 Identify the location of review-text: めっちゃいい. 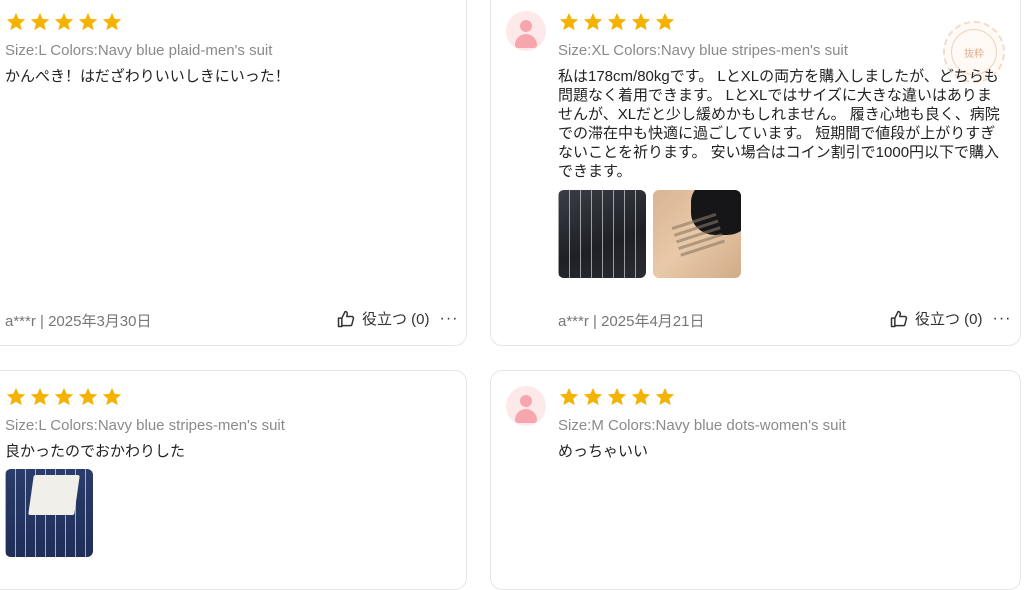
(603, 451).